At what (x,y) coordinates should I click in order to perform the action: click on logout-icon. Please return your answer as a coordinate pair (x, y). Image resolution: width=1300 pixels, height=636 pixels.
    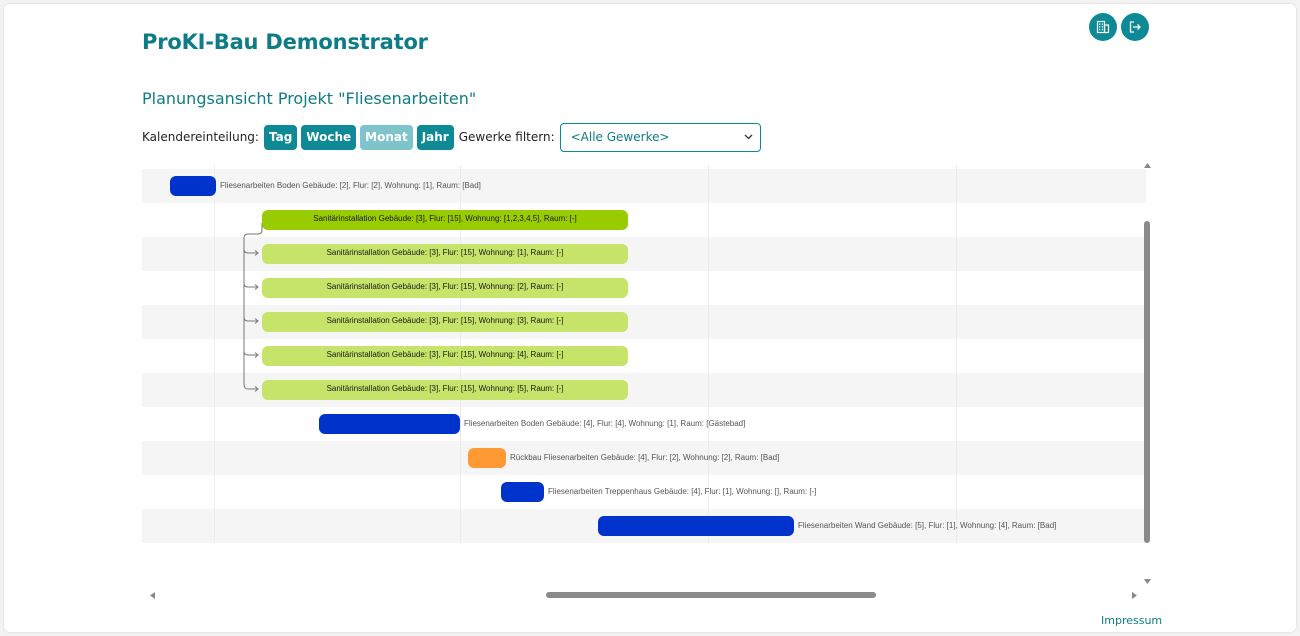
    Looking at the image, I should click on (1135, 27).